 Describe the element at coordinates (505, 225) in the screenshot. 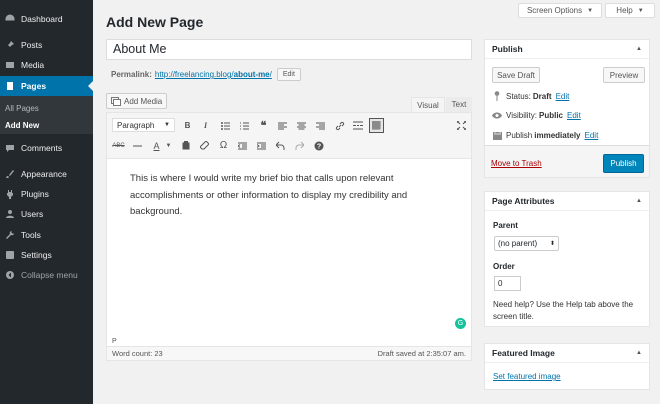

I see `parent-label: Parent` at that location.